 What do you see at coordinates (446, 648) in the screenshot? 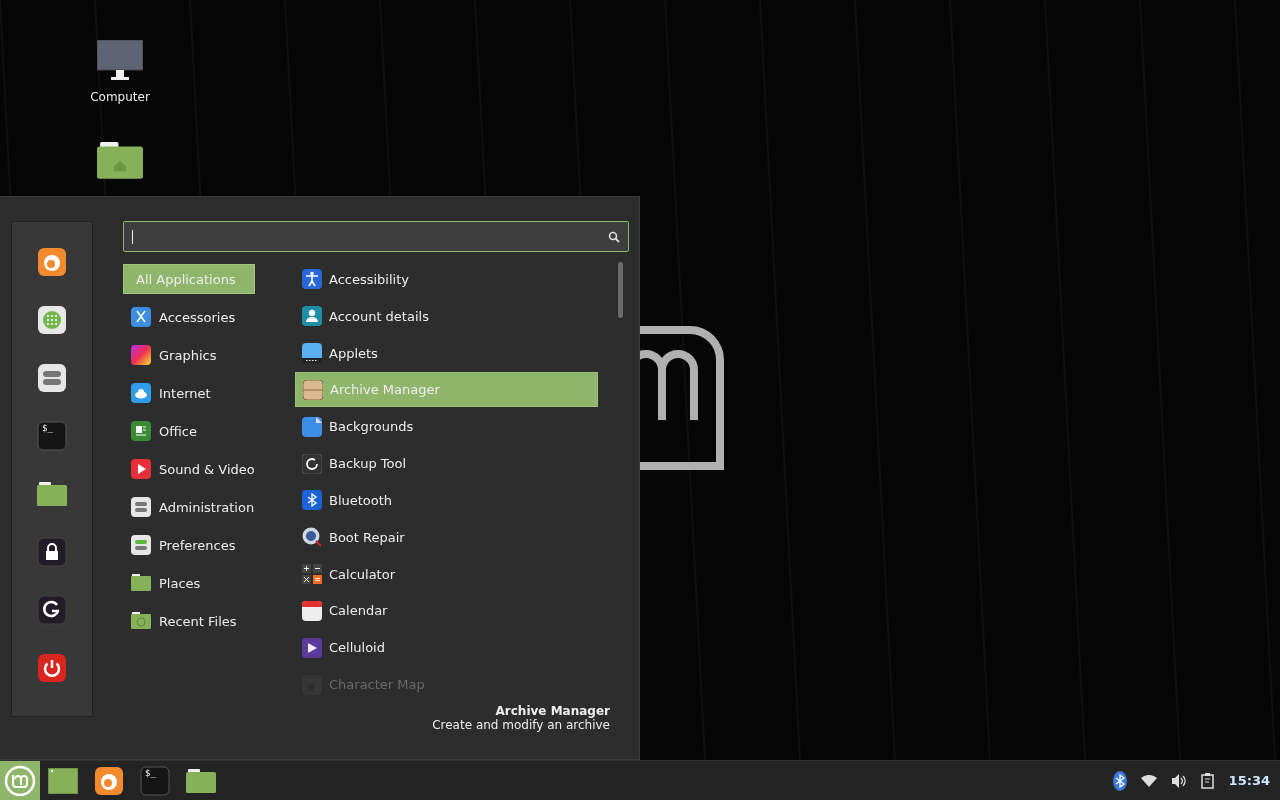
I see `application-item: Celluloid` at bounding box center [446, 648].